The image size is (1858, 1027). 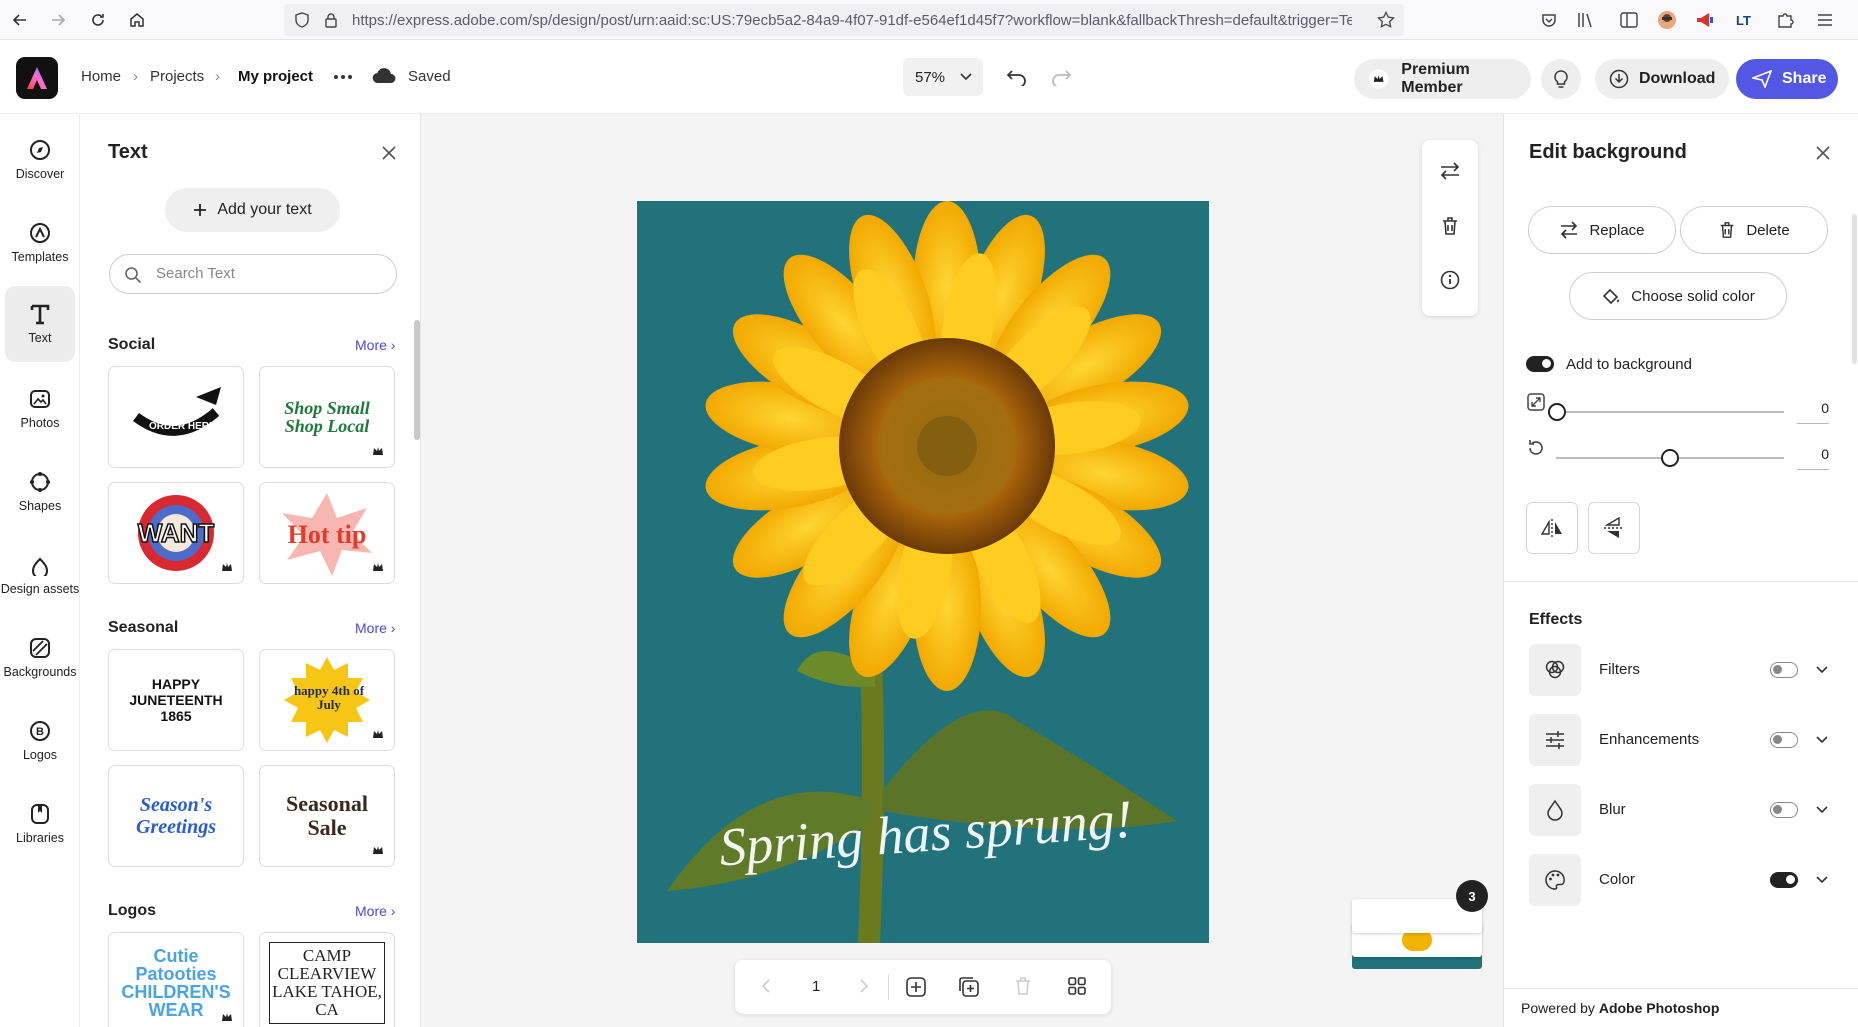 I want to click on delete-page-icon, so click(x=1023, y=986).